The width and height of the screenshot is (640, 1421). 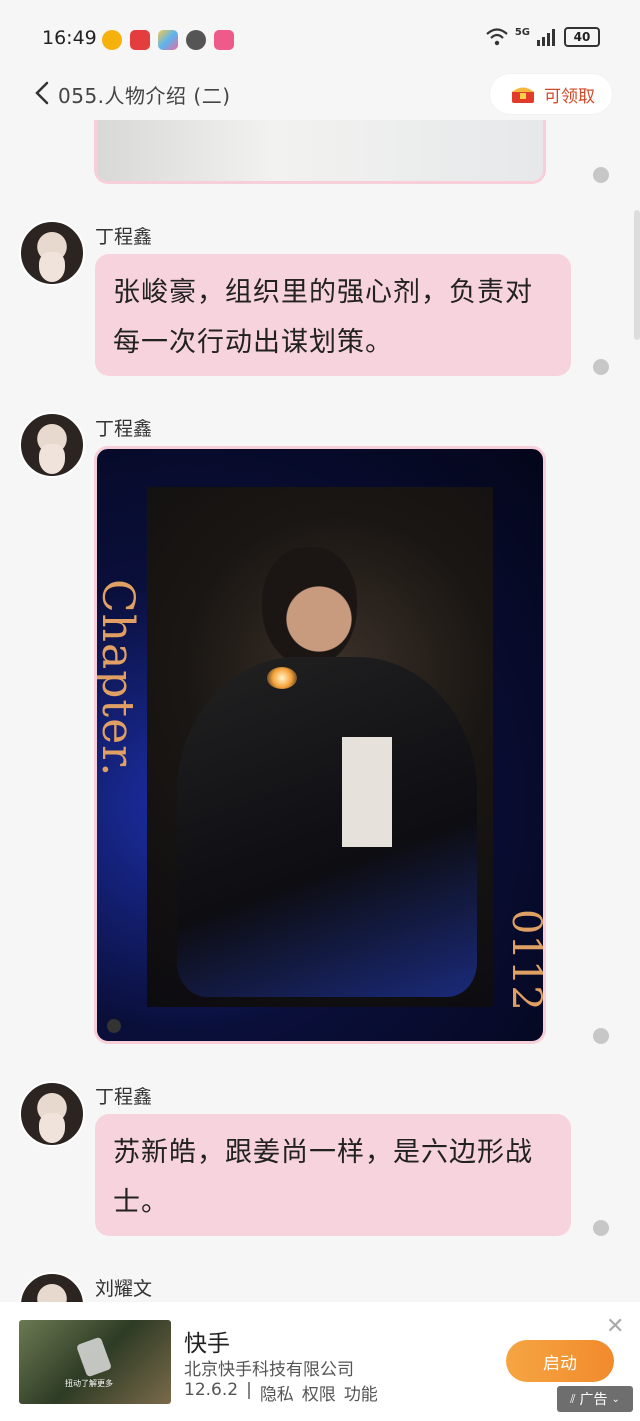 I want to click on reward-button: 可领取, so click(x=551, y=94).